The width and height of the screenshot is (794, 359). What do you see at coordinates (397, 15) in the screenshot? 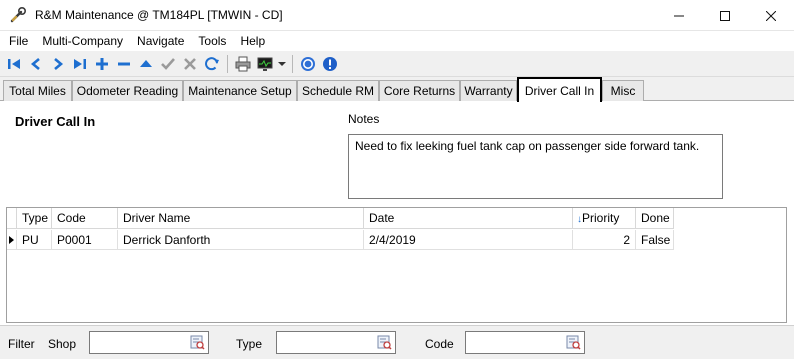
I see `window-title-bar: R&M Maintenance @ TM184PL [TMWIN - CD]` at bounding box center [397, 15].